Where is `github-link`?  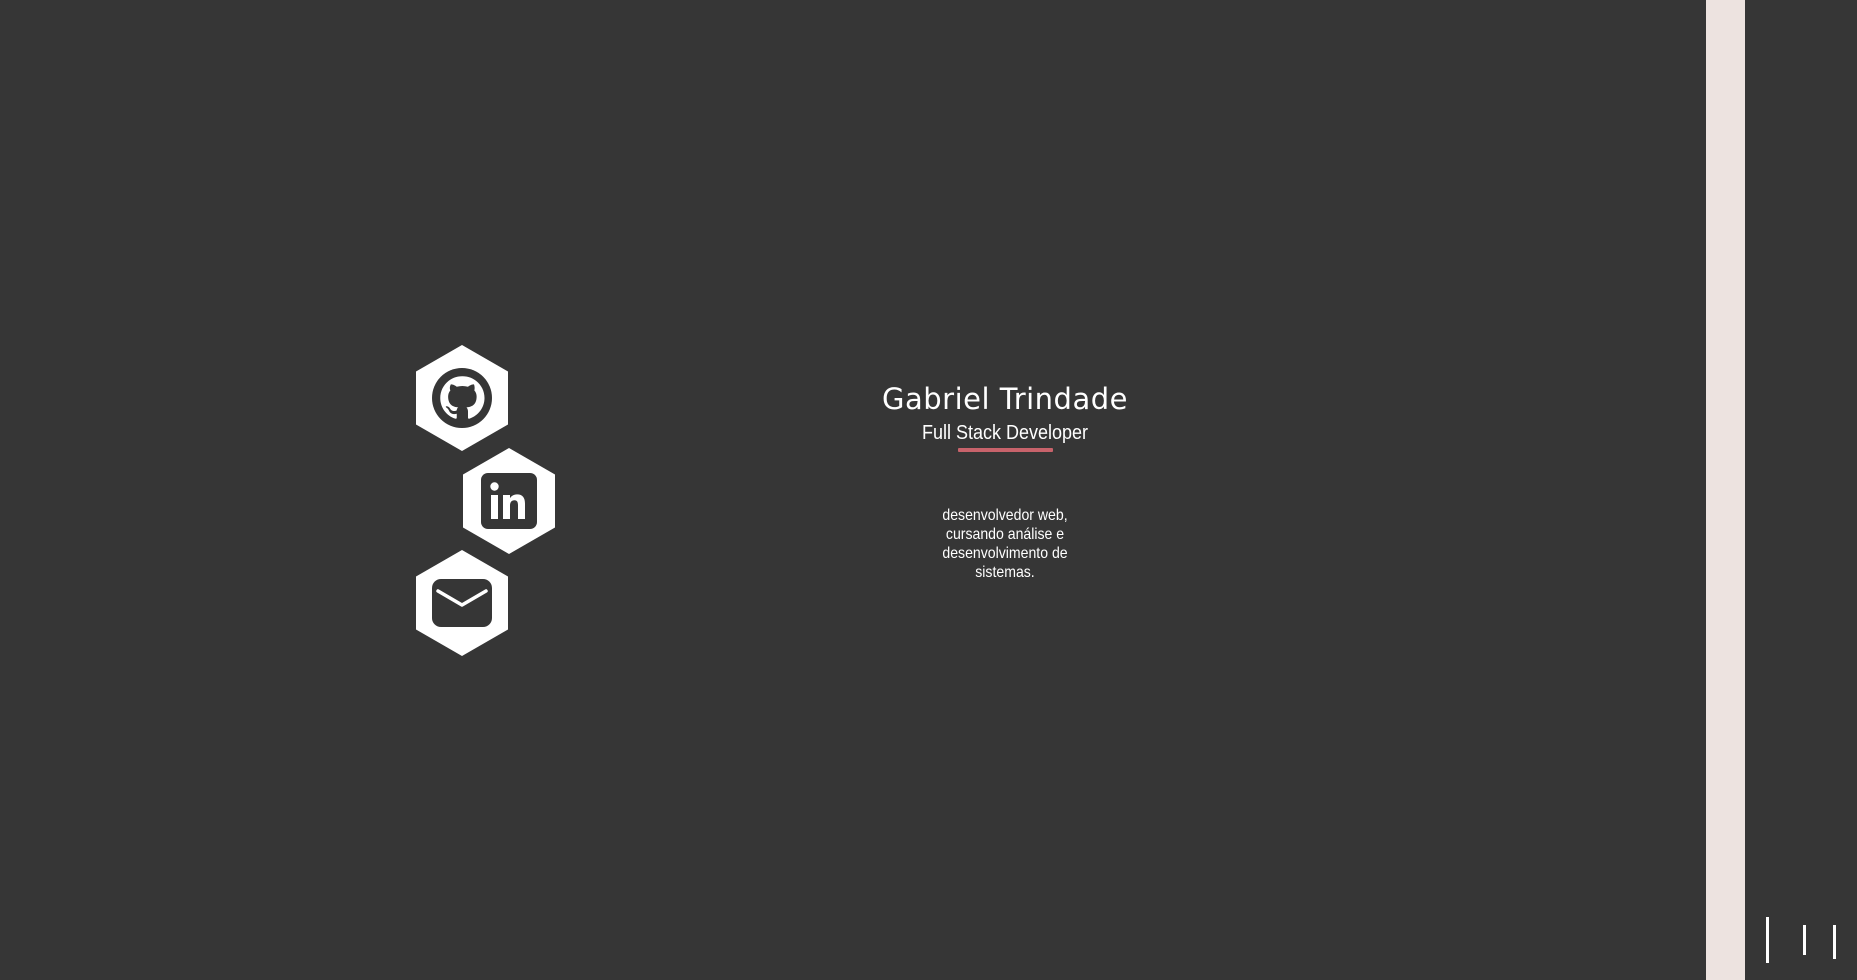 github-link is located at coordinates (462, 398).